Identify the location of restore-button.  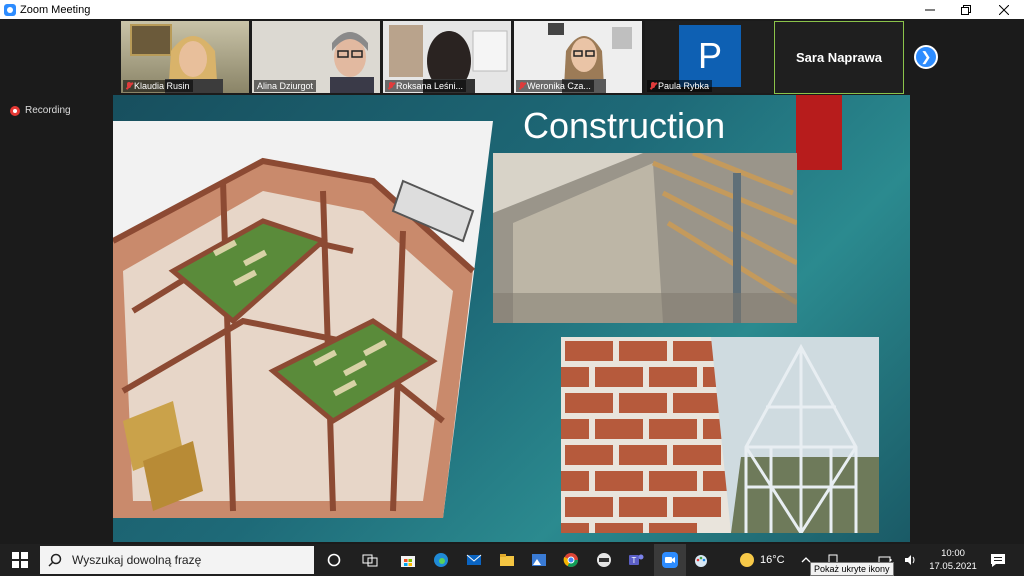
(966, 9).